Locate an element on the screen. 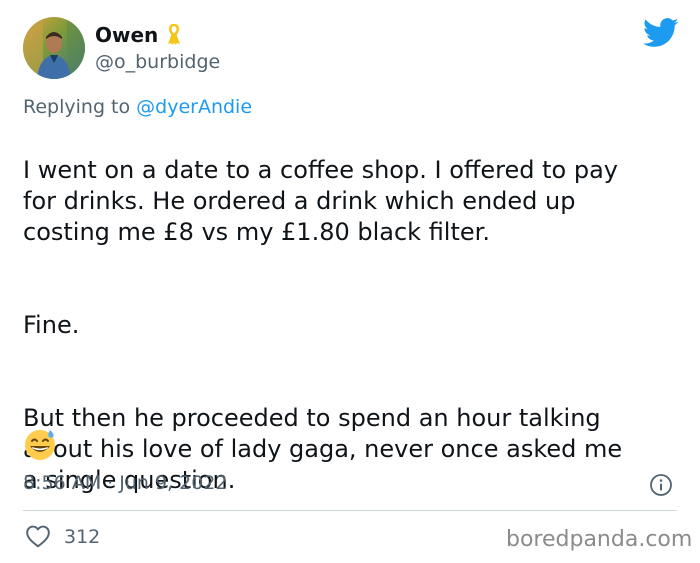 The height and width of the screenshot is (563, 700). info-icon is located at coordinates (661, 487).